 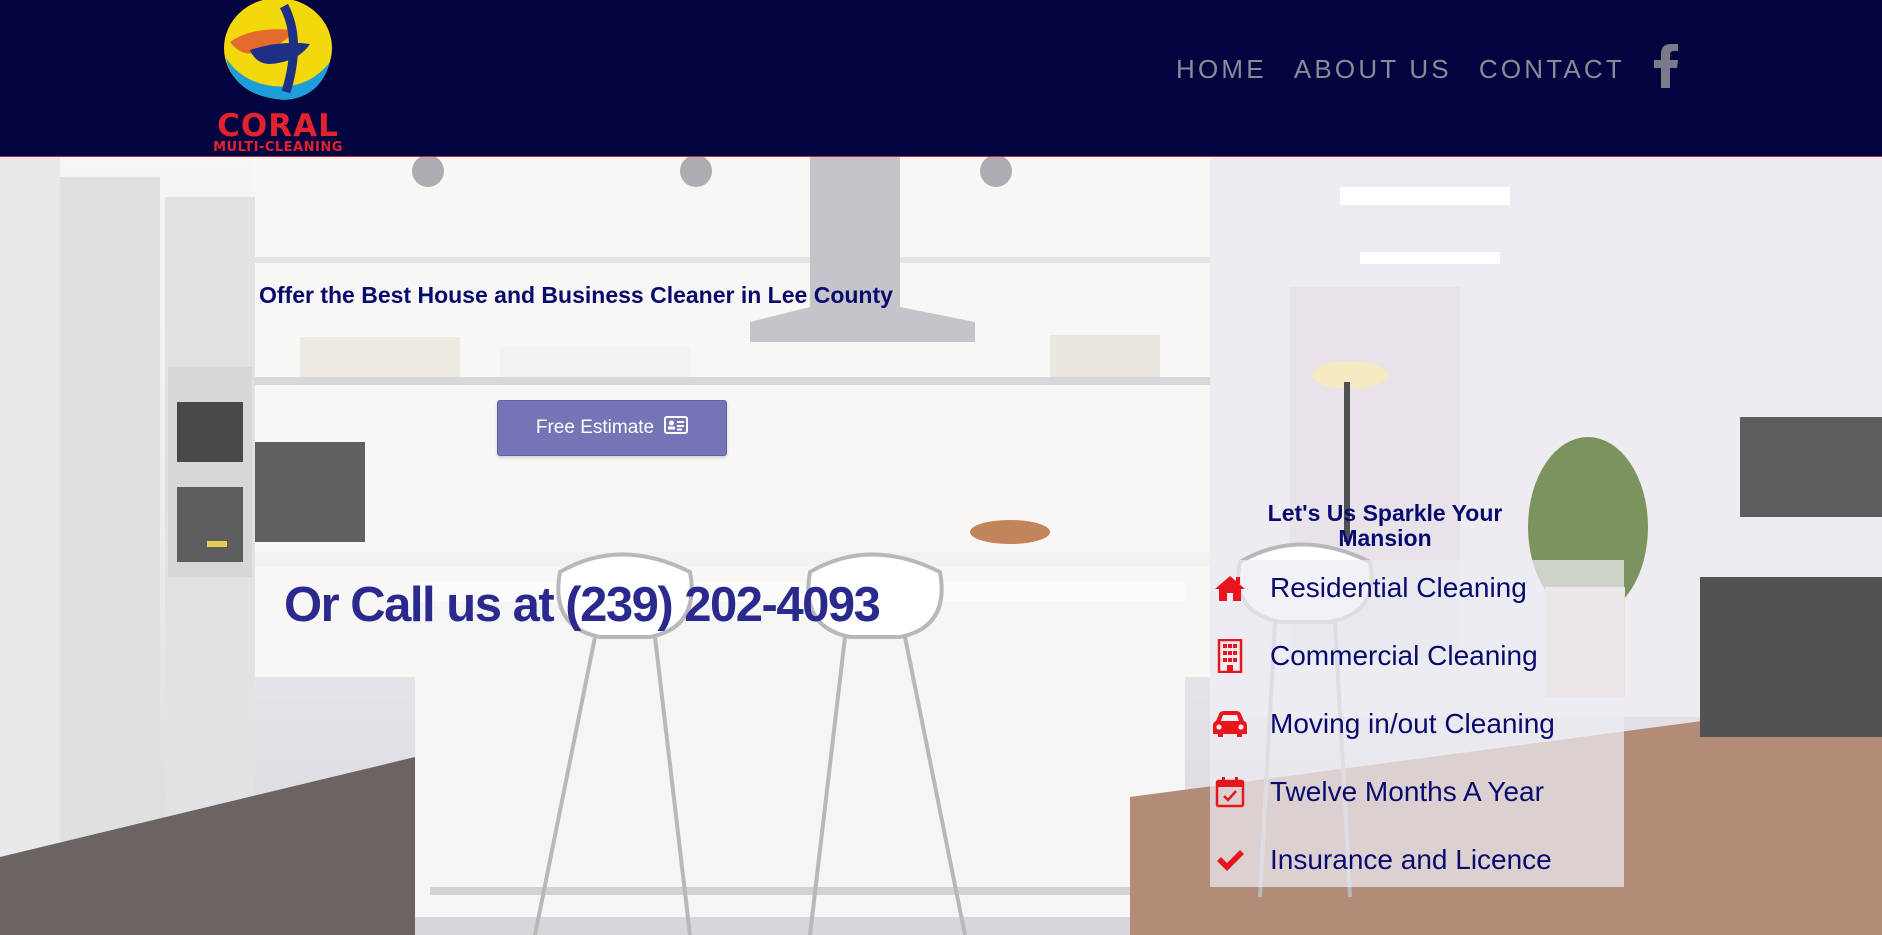 I want to click on service-label: Residential Cleaning, so click(x=1398, y=587).